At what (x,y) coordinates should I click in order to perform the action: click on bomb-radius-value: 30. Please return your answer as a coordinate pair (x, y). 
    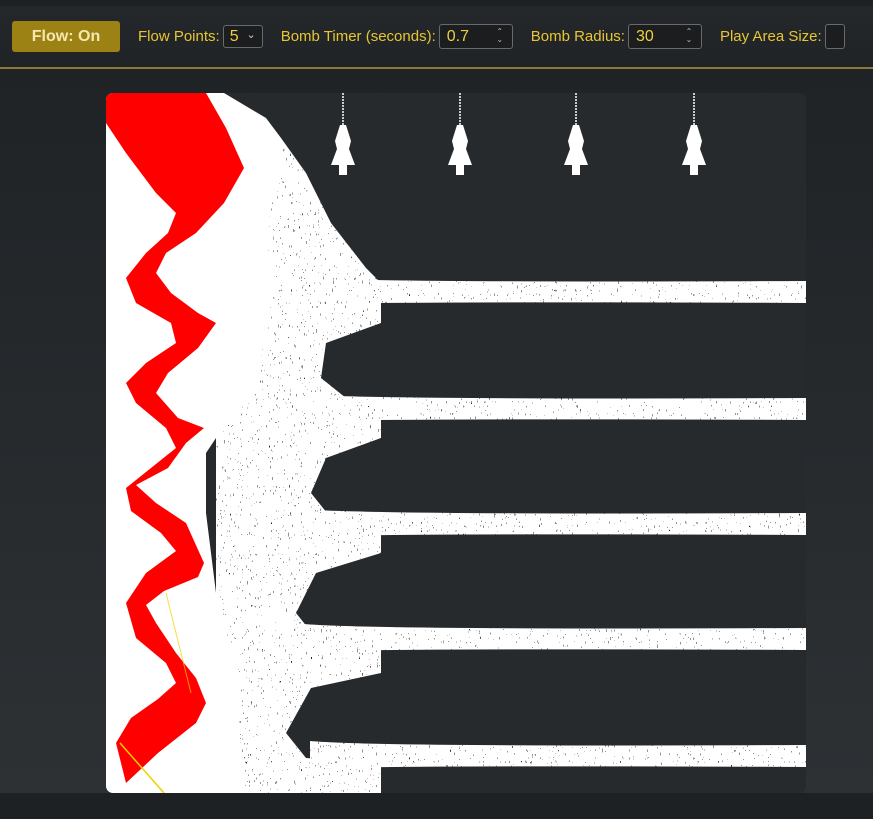
    Looking at the image, I should click on (644, 36).